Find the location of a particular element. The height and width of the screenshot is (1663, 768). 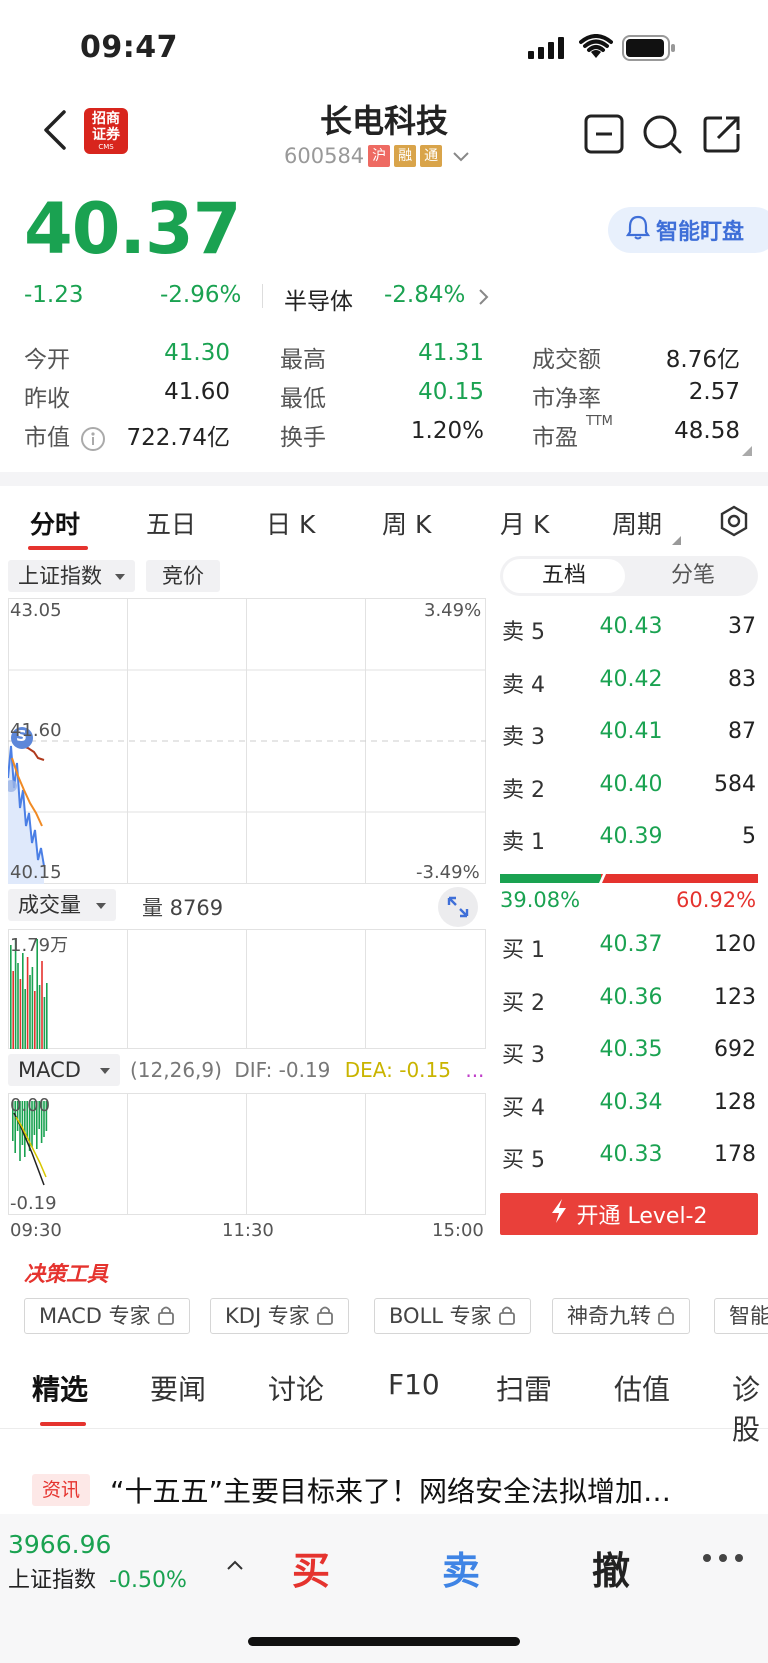

stat-label: 市净率 is located at coordinates (566, 399).